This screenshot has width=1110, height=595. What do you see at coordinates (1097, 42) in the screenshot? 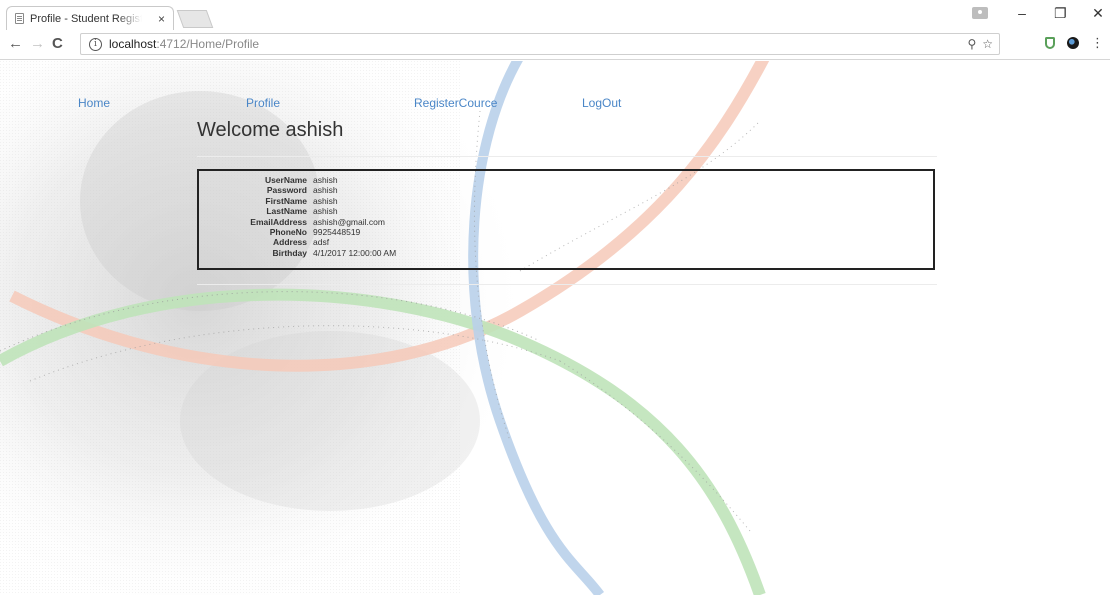
I see `menu-icon: ⋮` at bounding box center [1097, 42].